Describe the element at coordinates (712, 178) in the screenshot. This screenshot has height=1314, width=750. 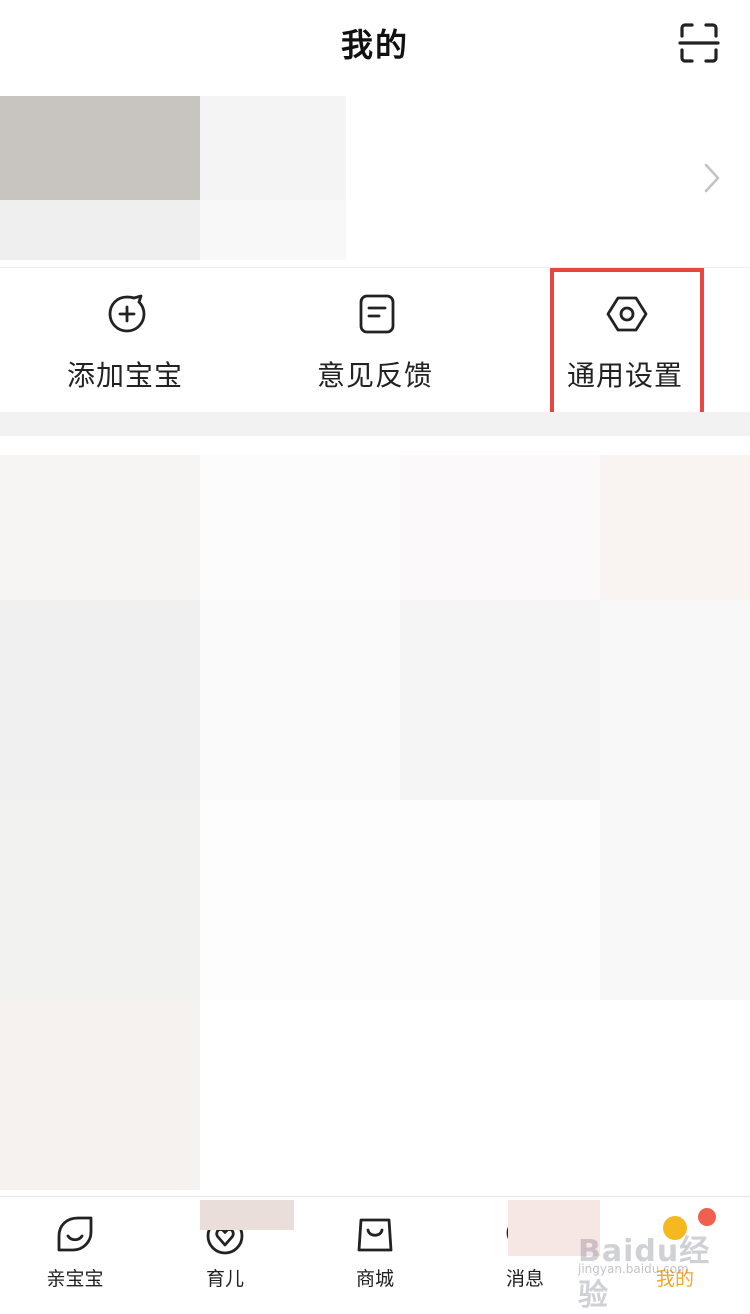
I see `chevron-right-icon` at that location.